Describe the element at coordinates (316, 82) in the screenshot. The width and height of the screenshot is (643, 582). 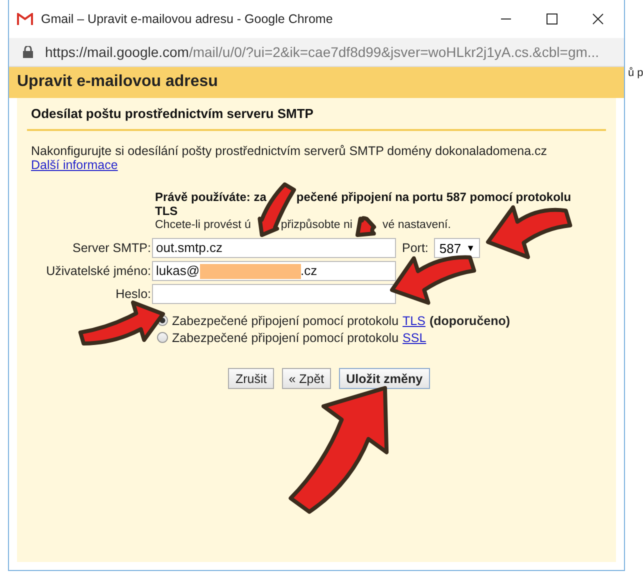
I see `dialog-title: Upravit e-mailovou adresu` at that location.